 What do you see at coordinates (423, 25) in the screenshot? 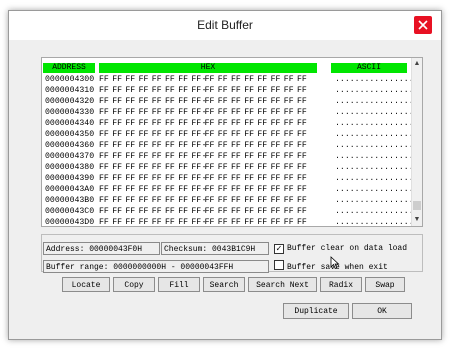
I see `close-button` at bounding box center [423, 25].